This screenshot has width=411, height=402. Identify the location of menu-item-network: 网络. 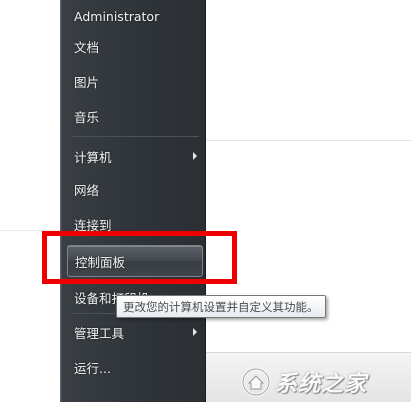
(135, 189).